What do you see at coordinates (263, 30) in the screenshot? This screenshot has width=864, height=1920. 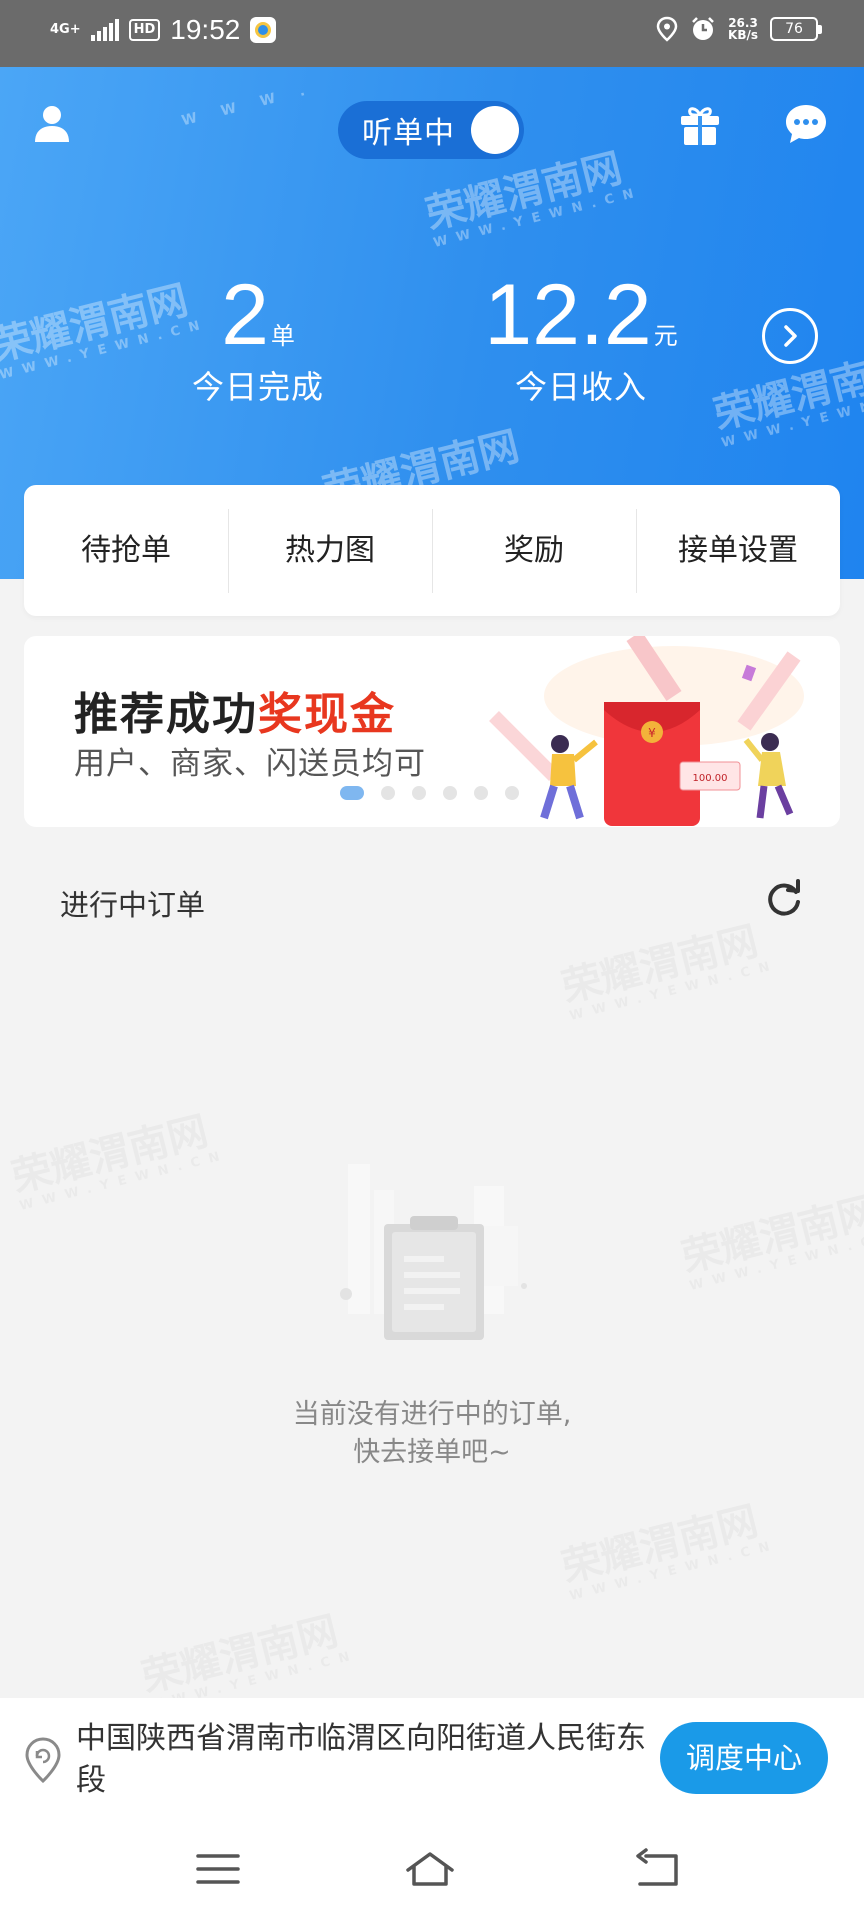 I see `app-notification-icon` at bounding box center [263, 30].